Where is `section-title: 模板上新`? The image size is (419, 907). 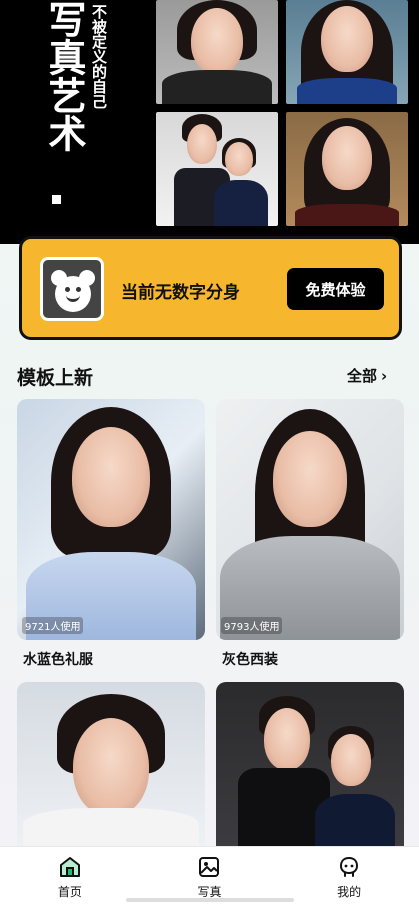 section-title: 模板上新 is located at coordinates (55, 378).